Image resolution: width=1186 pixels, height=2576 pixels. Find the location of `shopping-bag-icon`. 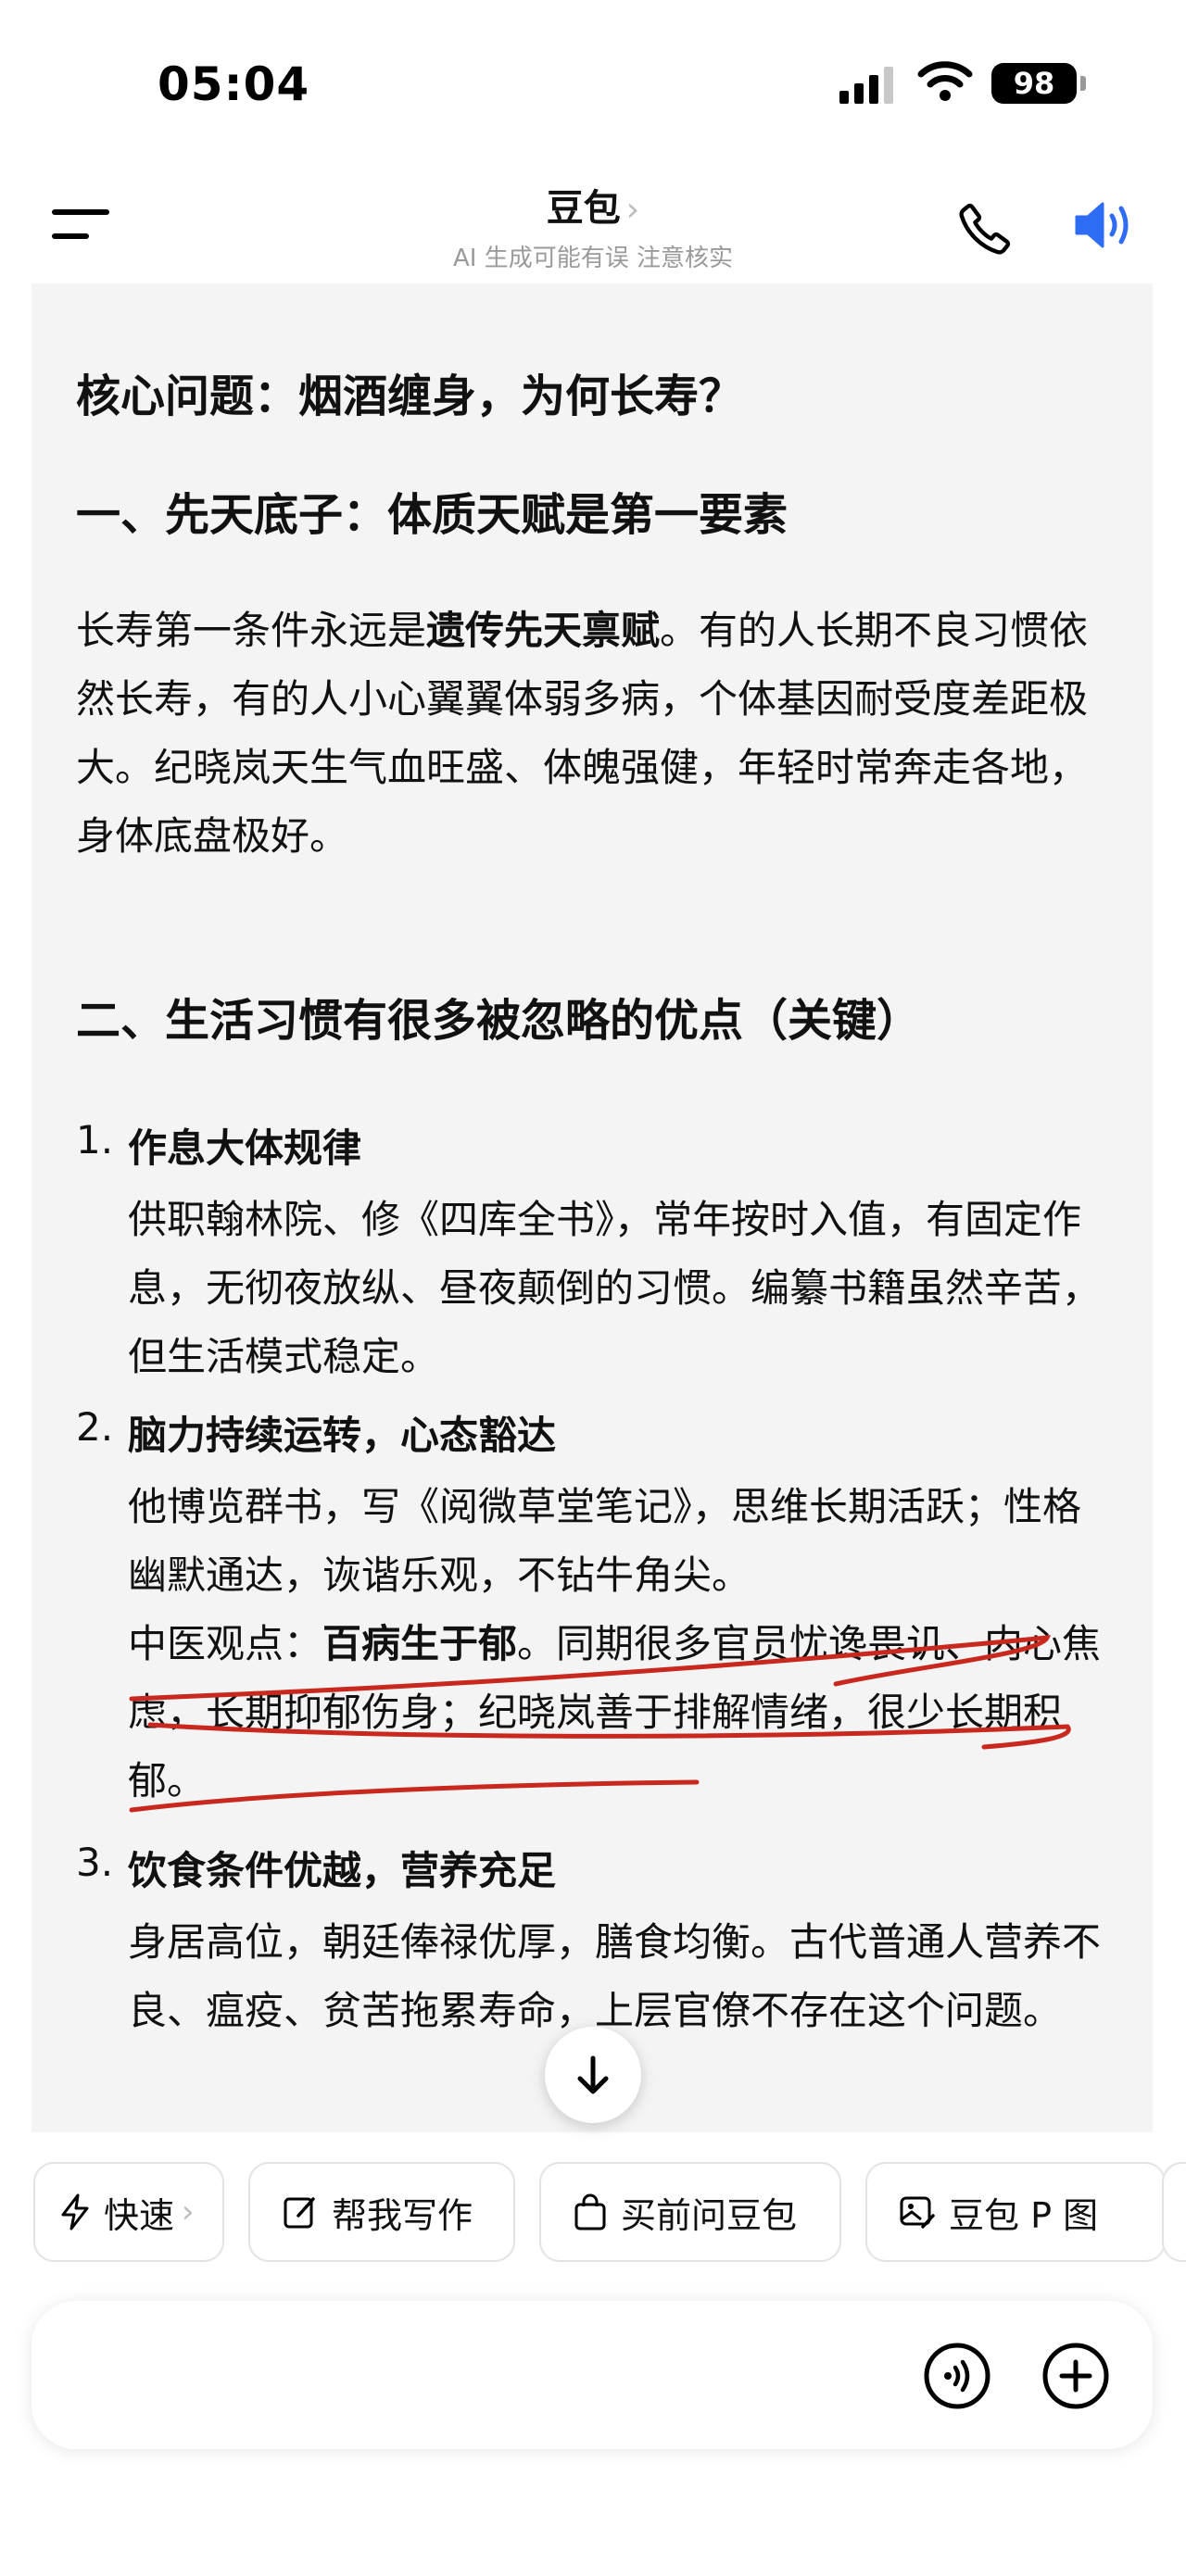

shopping-bag-icon is located at coordinates (590, 2211).